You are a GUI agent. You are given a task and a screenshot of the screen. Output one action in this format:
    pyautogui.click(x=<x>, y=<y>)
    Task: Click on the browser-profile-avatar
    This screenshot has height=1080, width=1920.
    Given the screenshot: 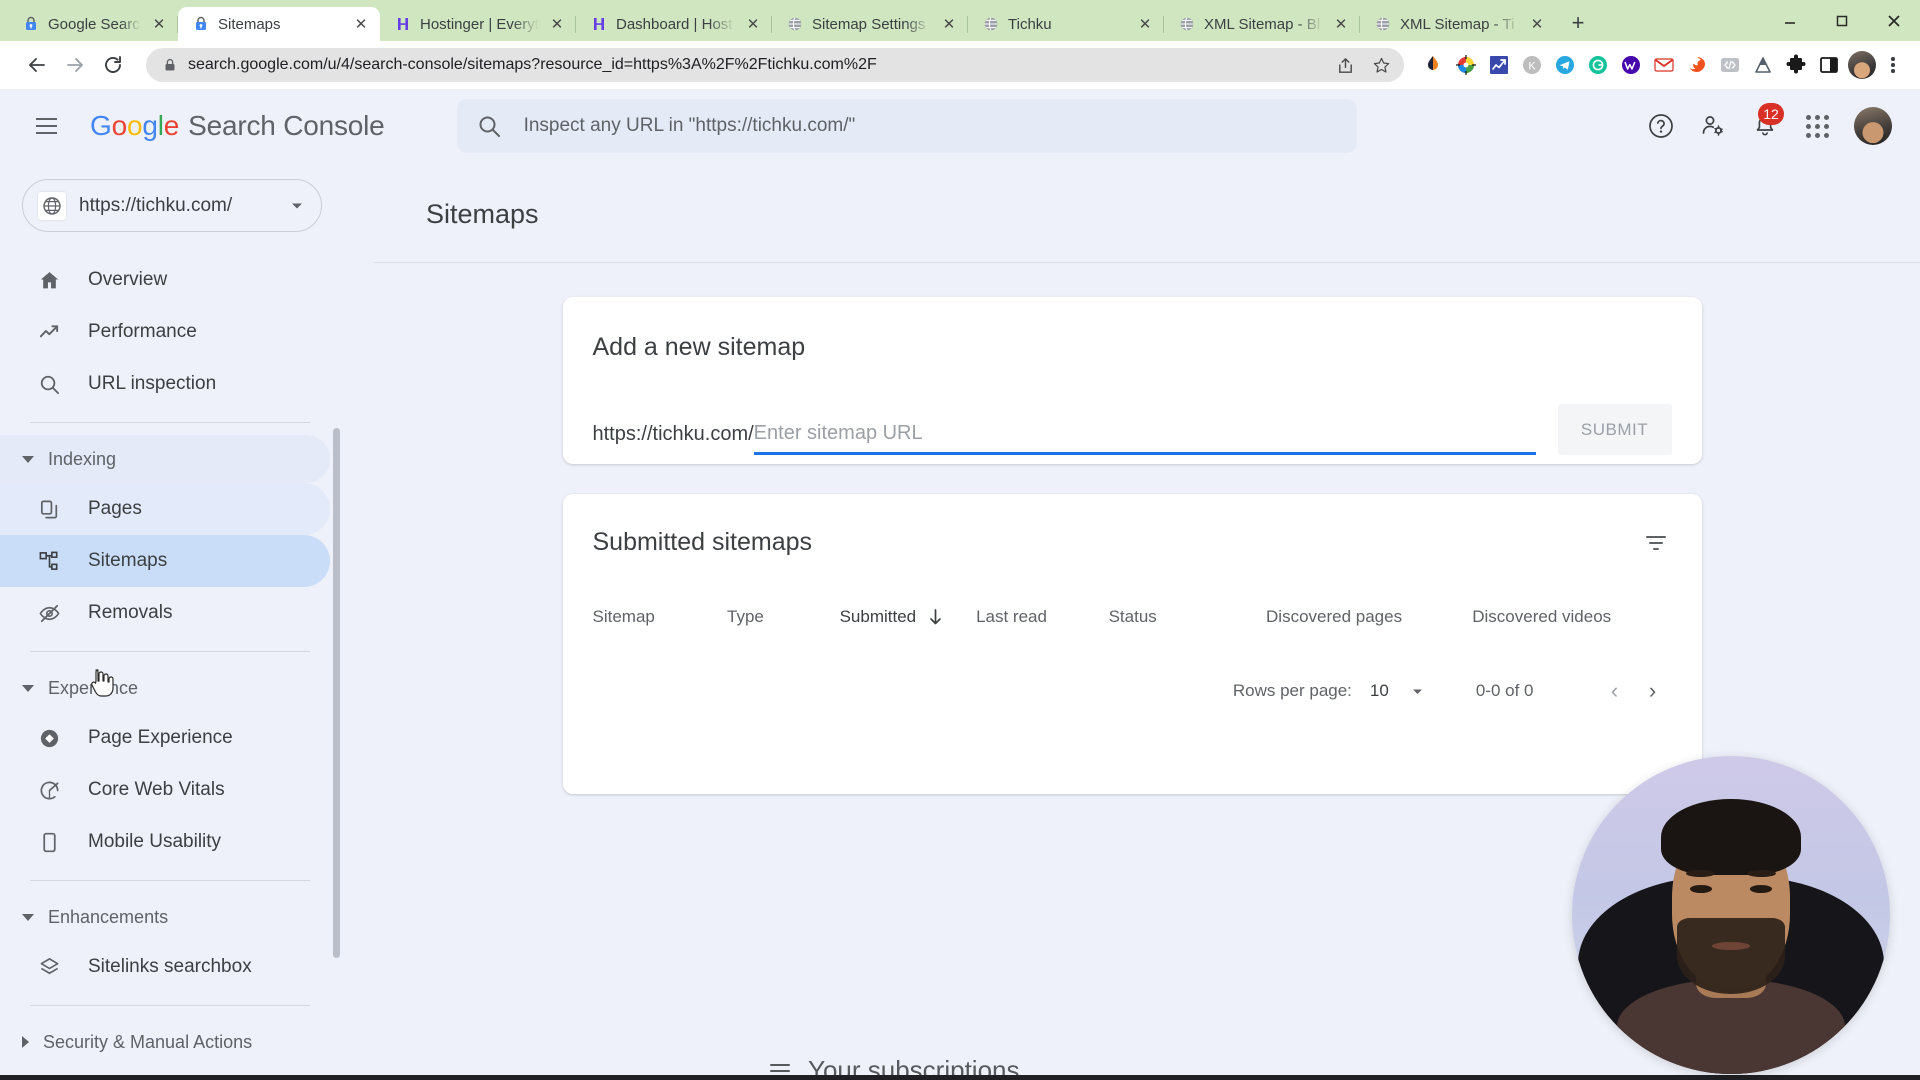 What is the action you would take?
    pyautogui.click(x=1862, y=65)
    